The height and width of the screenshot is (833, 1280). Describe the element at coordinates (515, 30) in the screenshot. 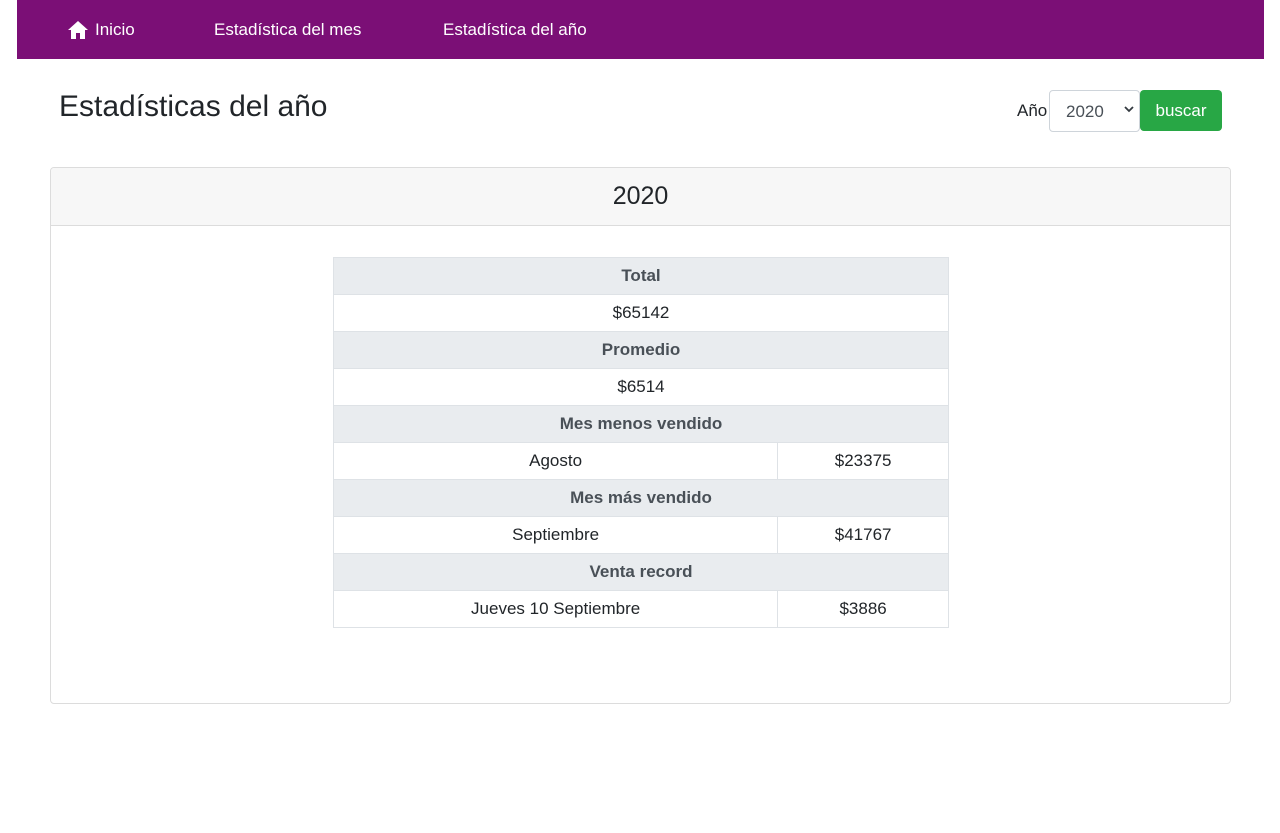

I see `nav-year-stats-link: Estadística del año` at that location.